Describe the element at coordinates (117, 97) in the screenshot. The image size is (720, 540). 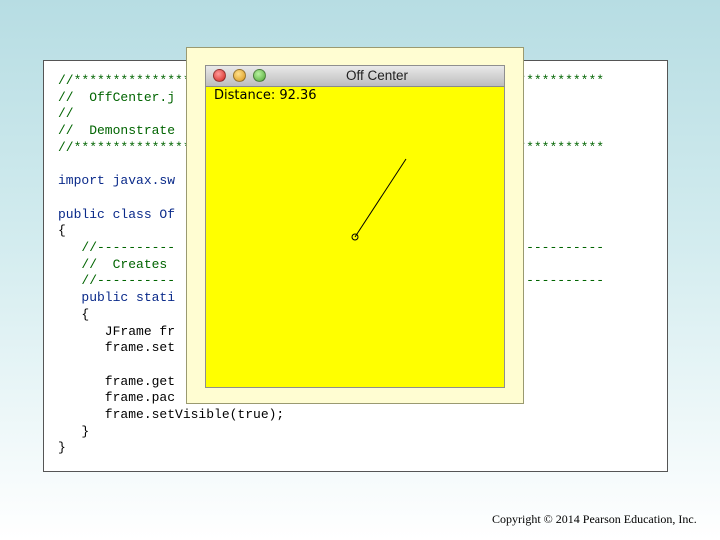
I see `code-line: // OffCenter.j` at that location.